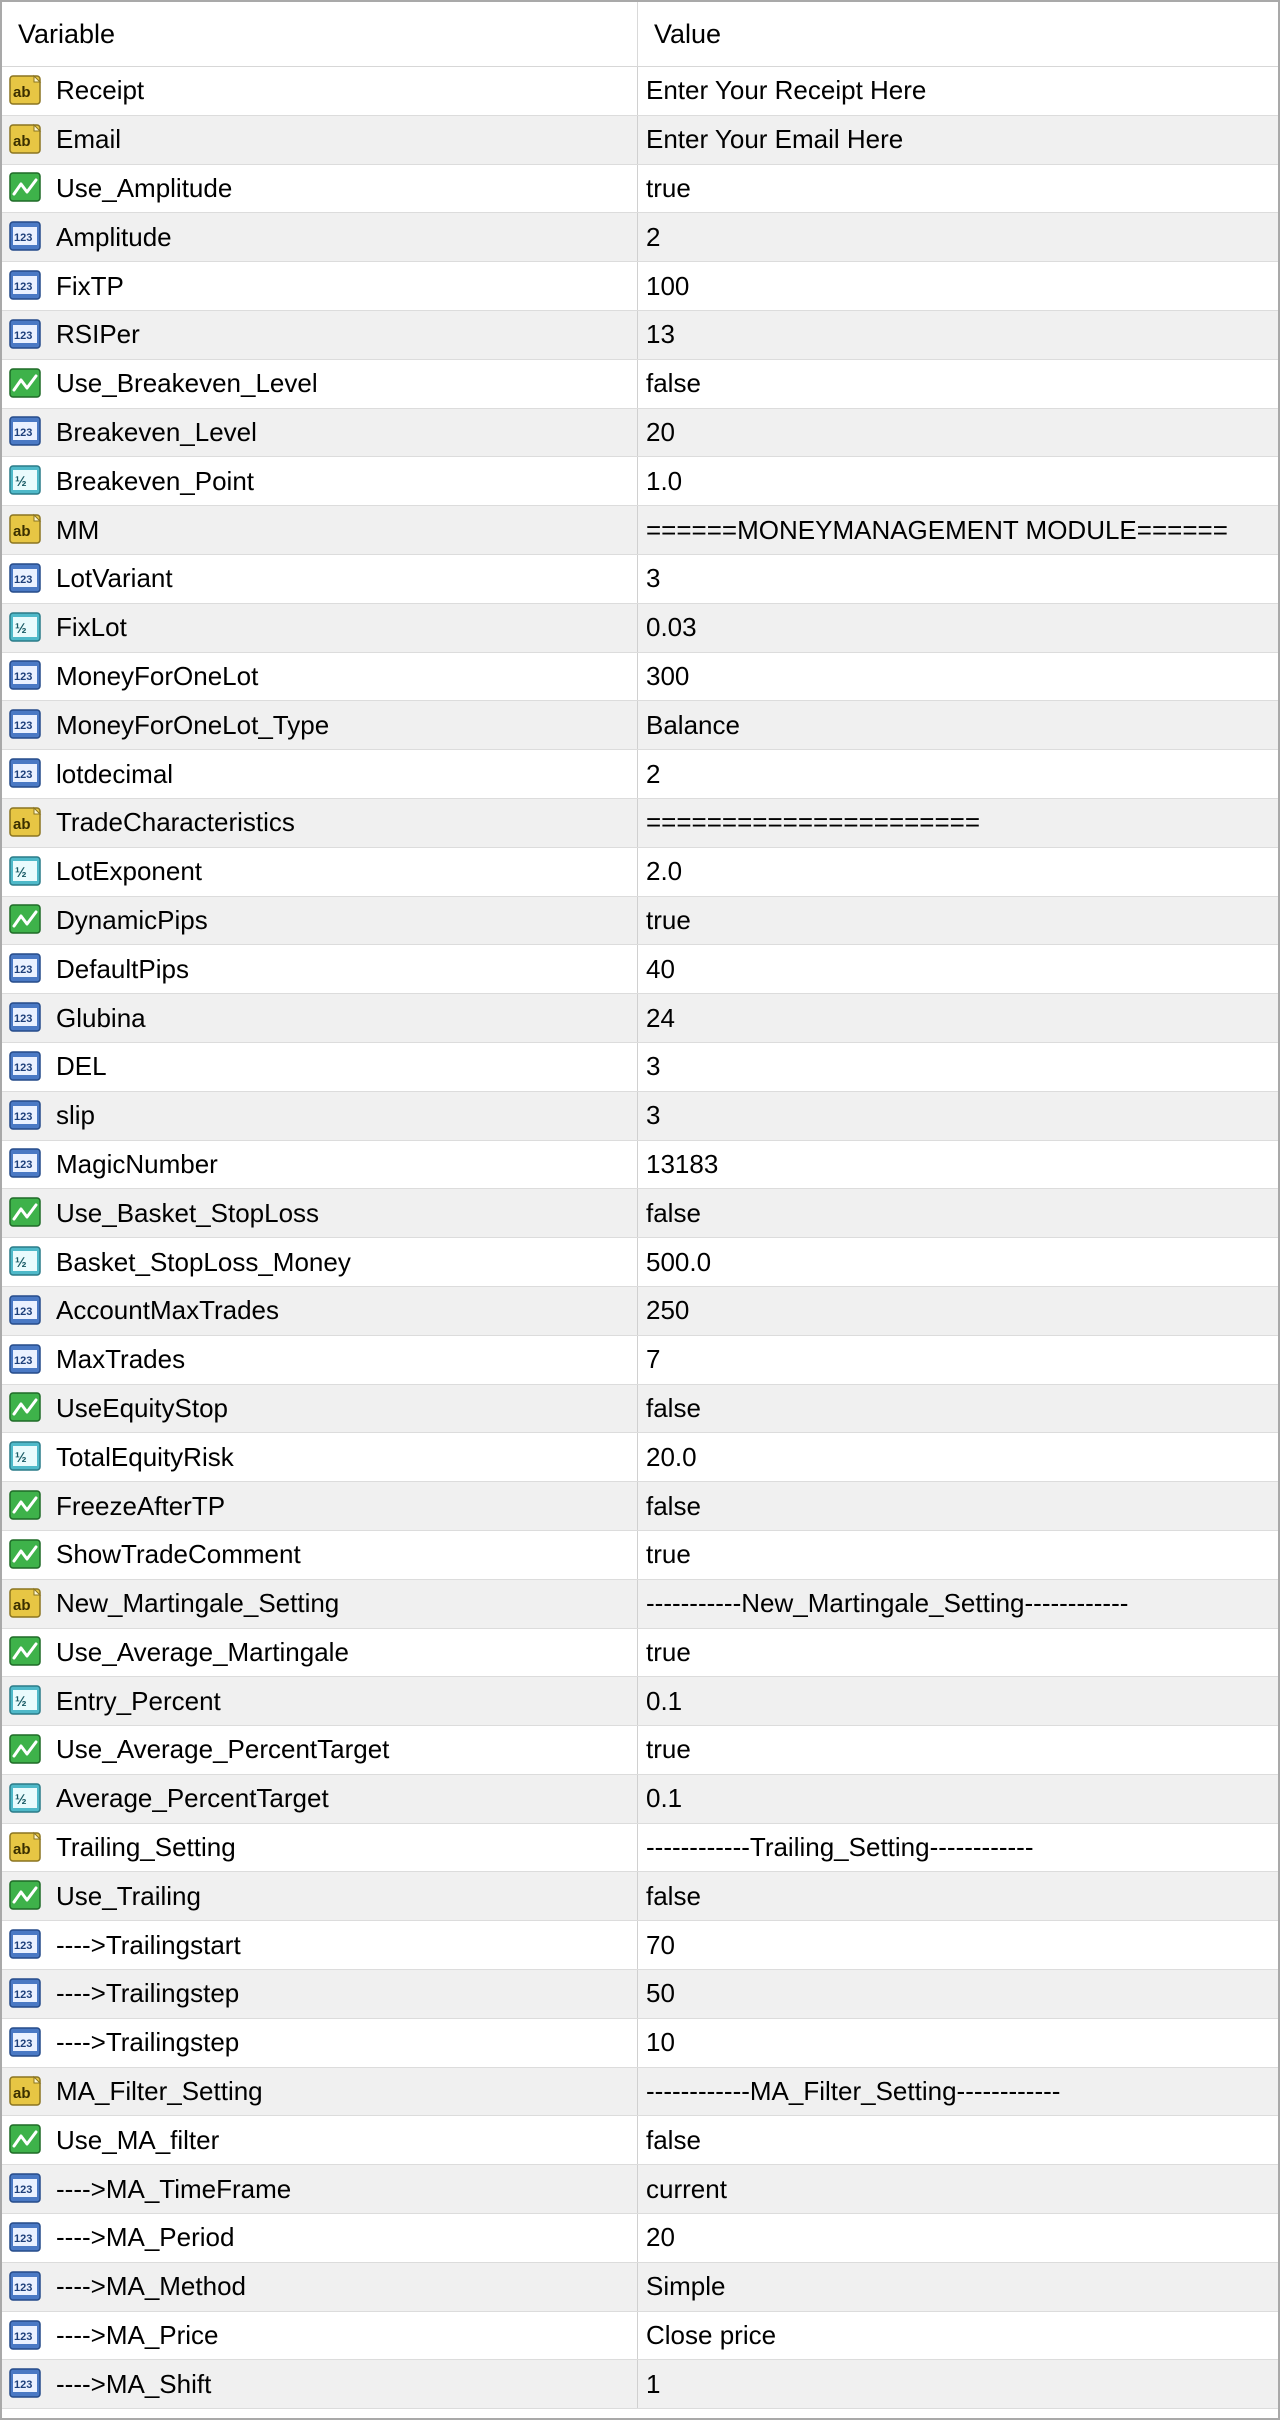  I want to click on table-row: 123 Glubina 24, so click(640, 1018).